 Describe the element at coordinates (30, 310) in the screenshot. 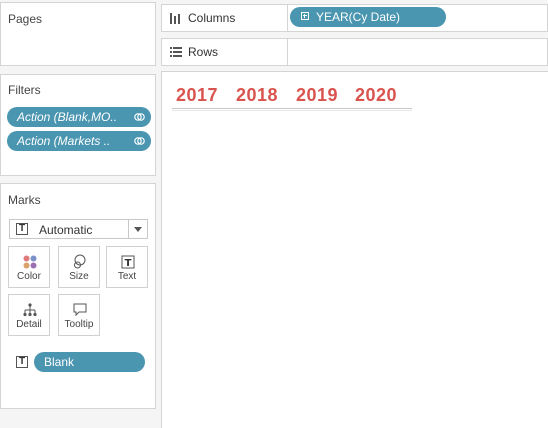

I see `detail-icon` at that location.